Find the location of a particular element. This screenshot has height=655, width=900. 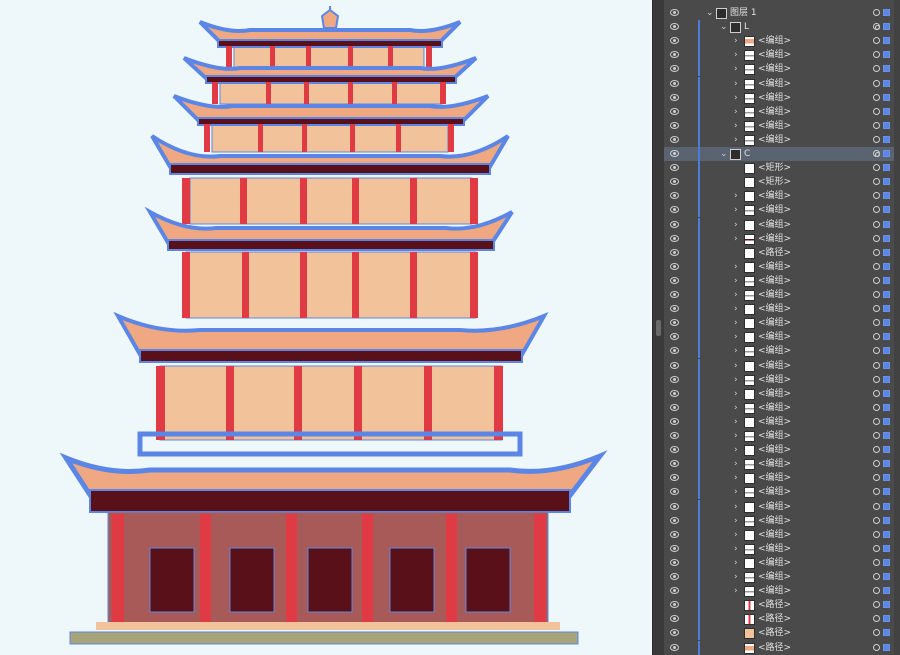

layer-name: <矩形> is located at coordinates (774, 182).